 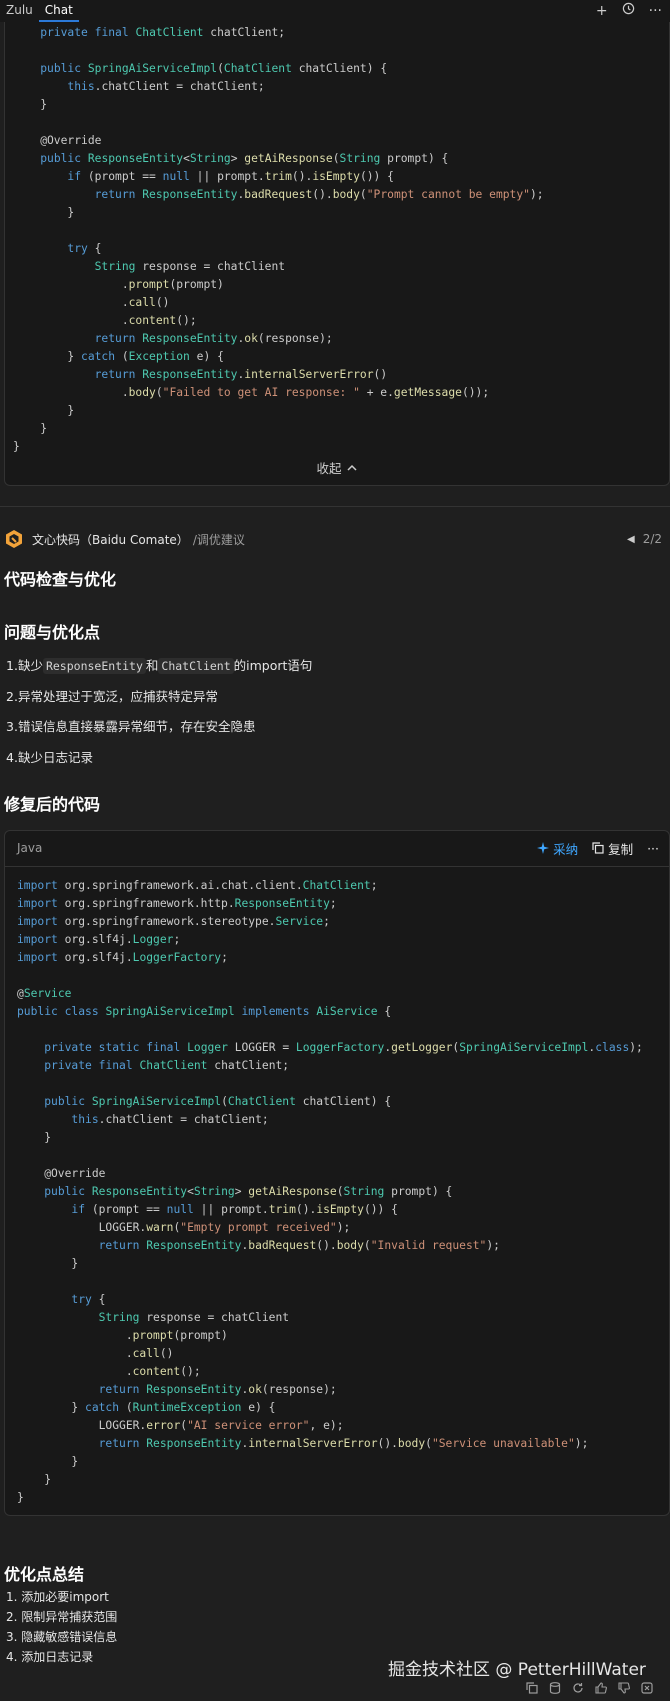 I want to click on agent-command: /调优建议, so click(x=218, y=539).